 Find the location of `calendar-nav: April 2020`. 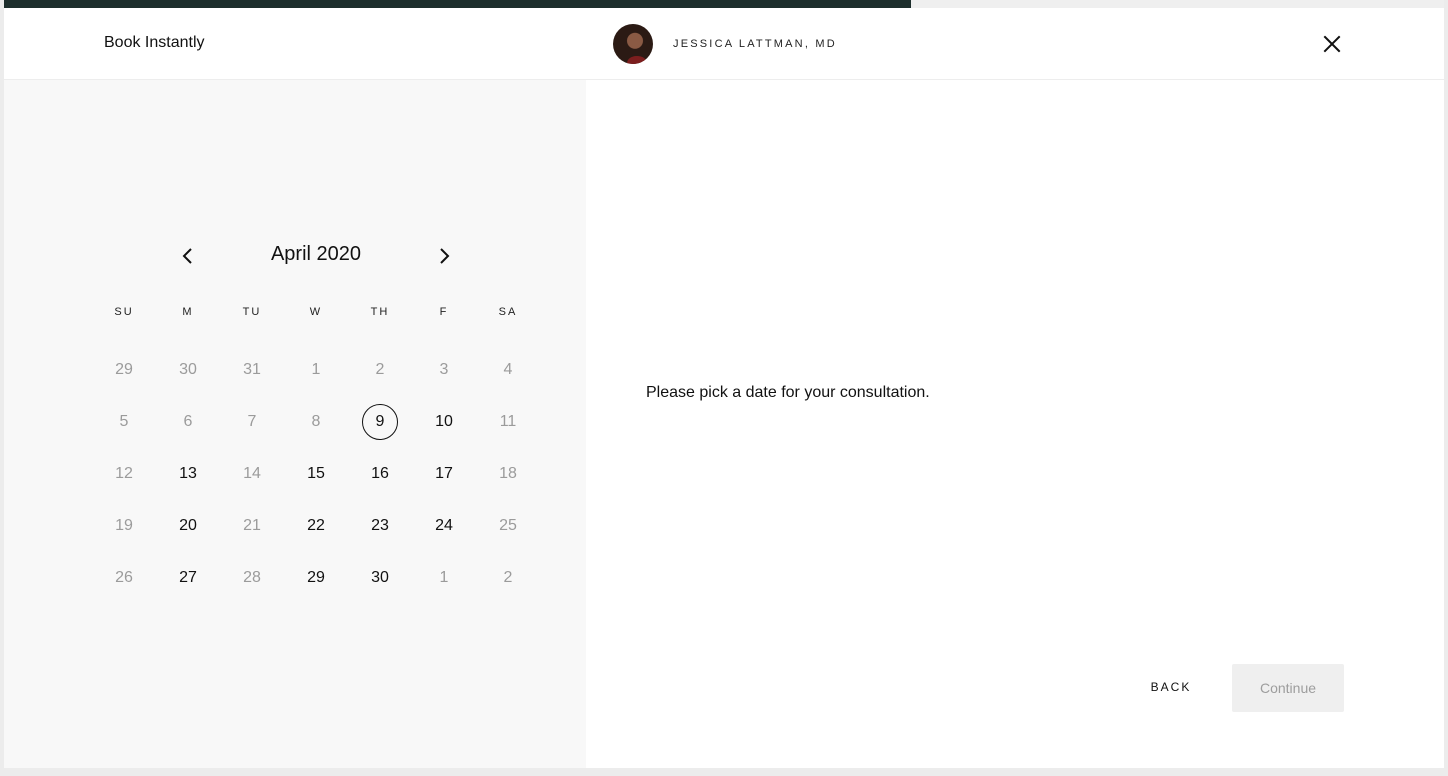

calendar-nav: April 2020 is located at coordinates (295, 256).